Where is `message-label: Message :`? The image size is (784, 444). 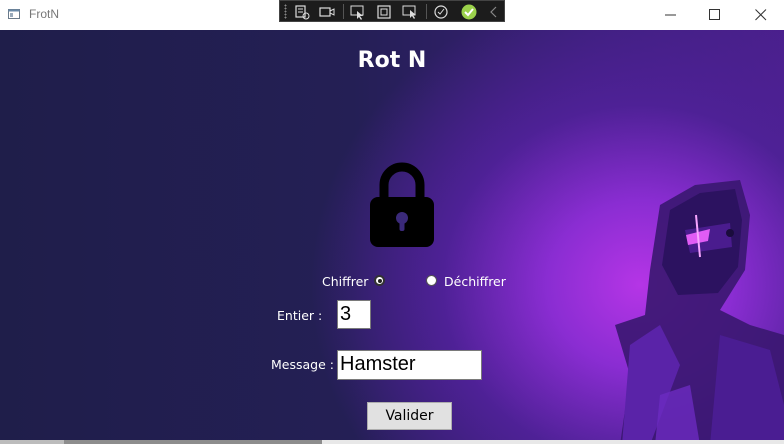
message-label: Message : is located at coordinates (302, 364).